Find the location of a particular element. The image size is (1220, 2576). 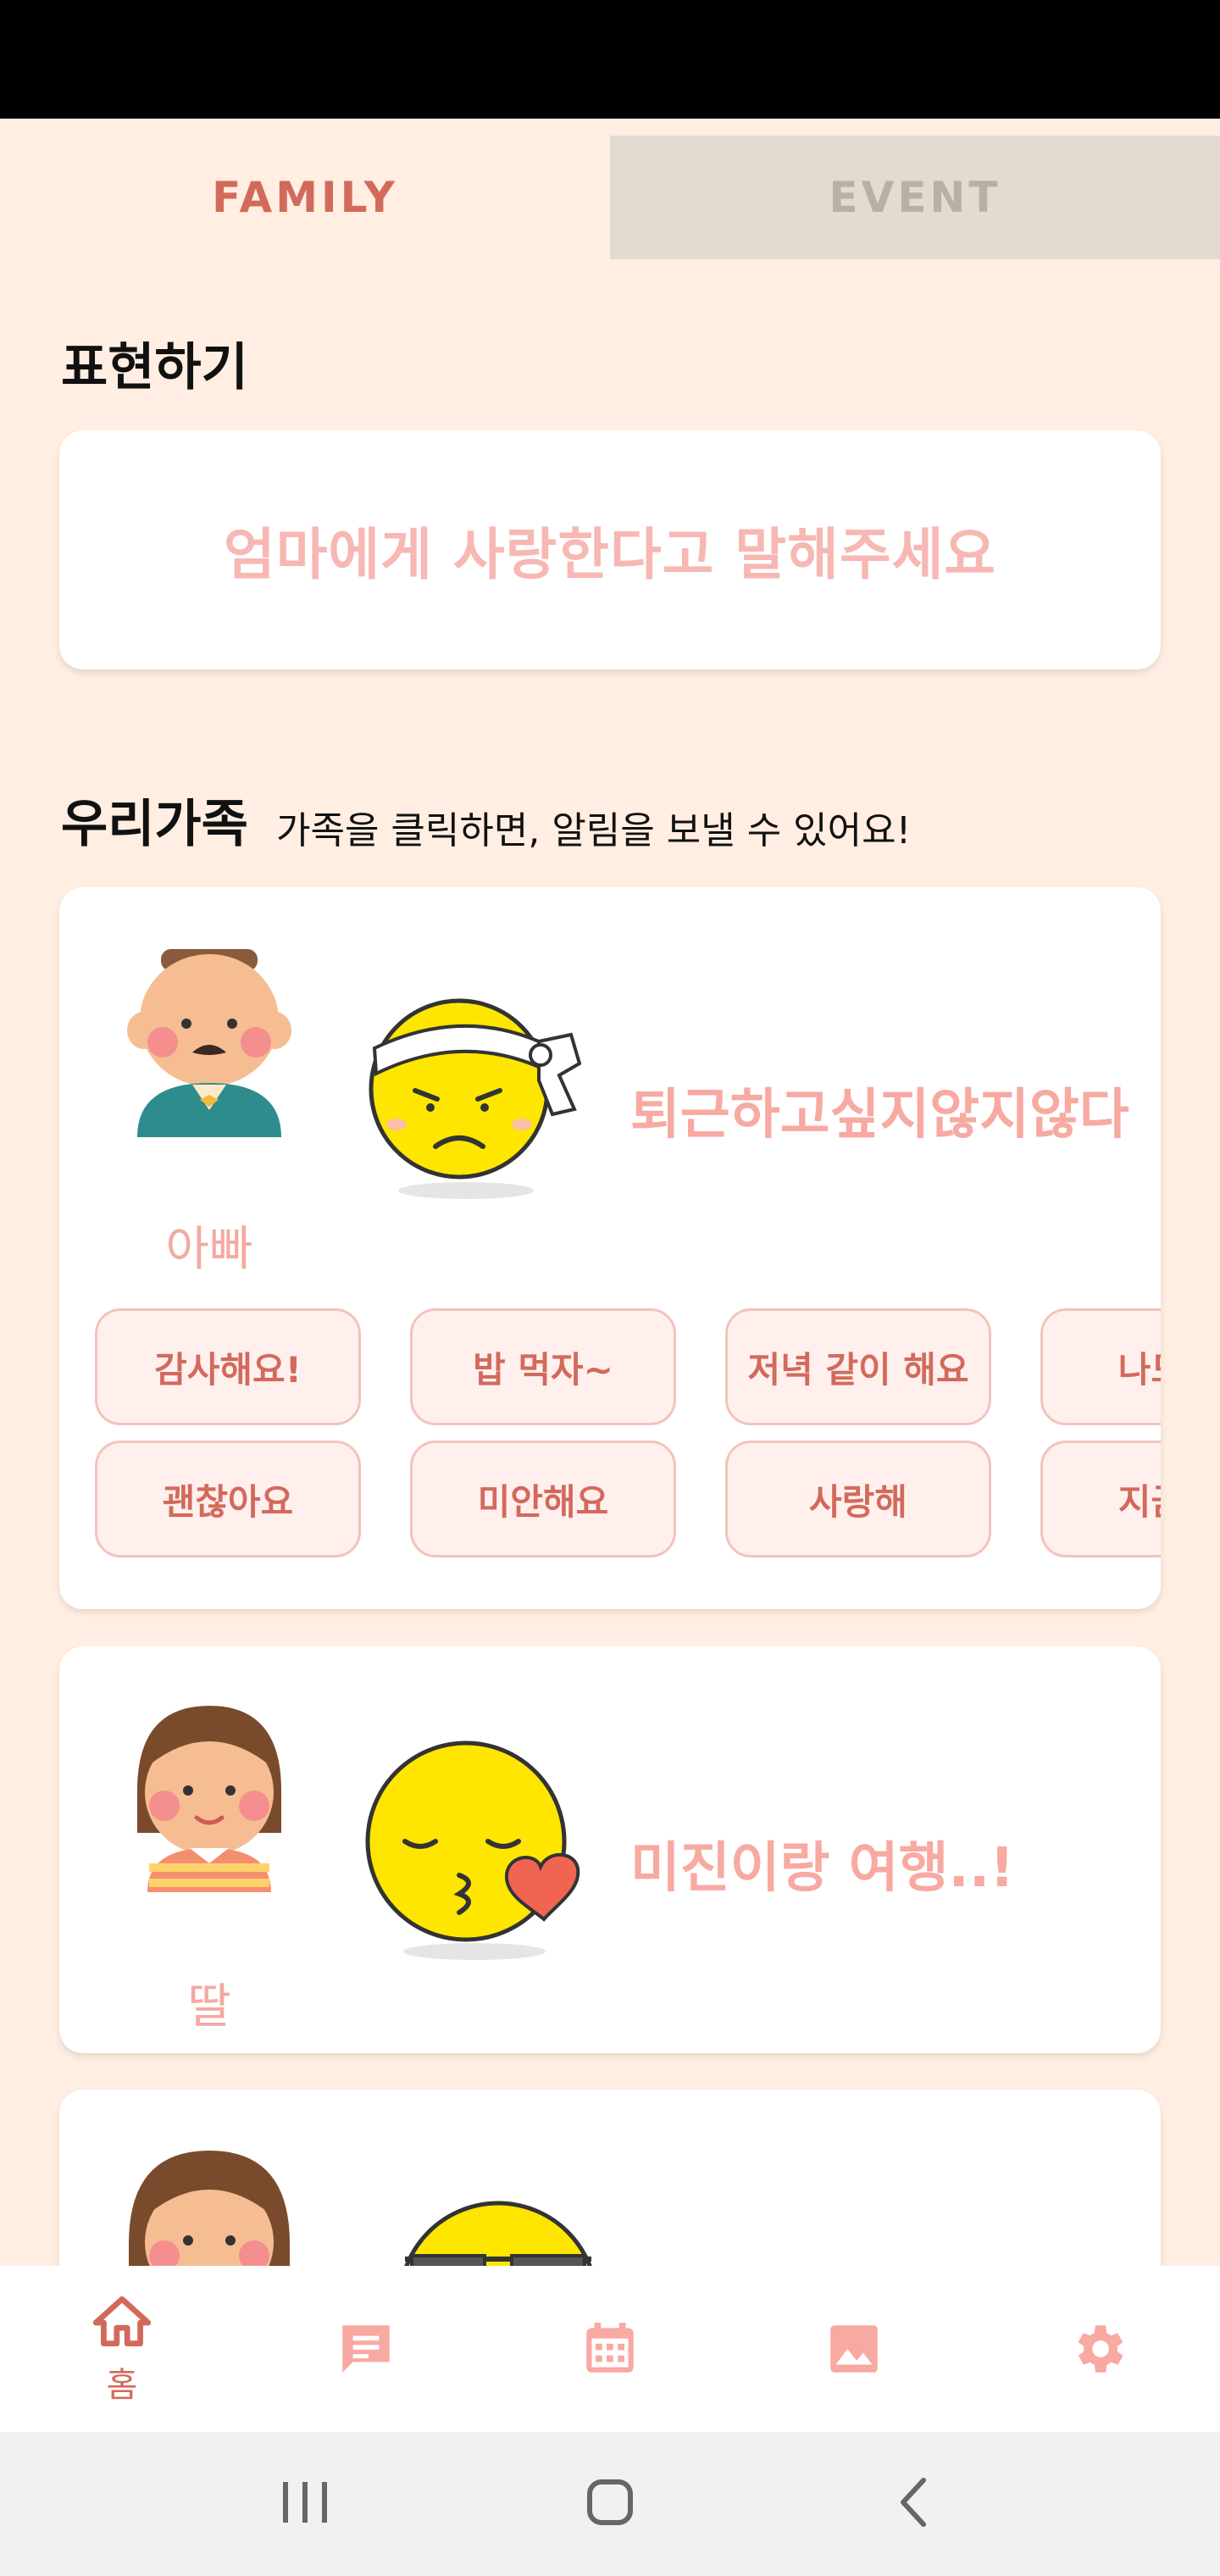

back-button is located at coordinates (915, 2504).